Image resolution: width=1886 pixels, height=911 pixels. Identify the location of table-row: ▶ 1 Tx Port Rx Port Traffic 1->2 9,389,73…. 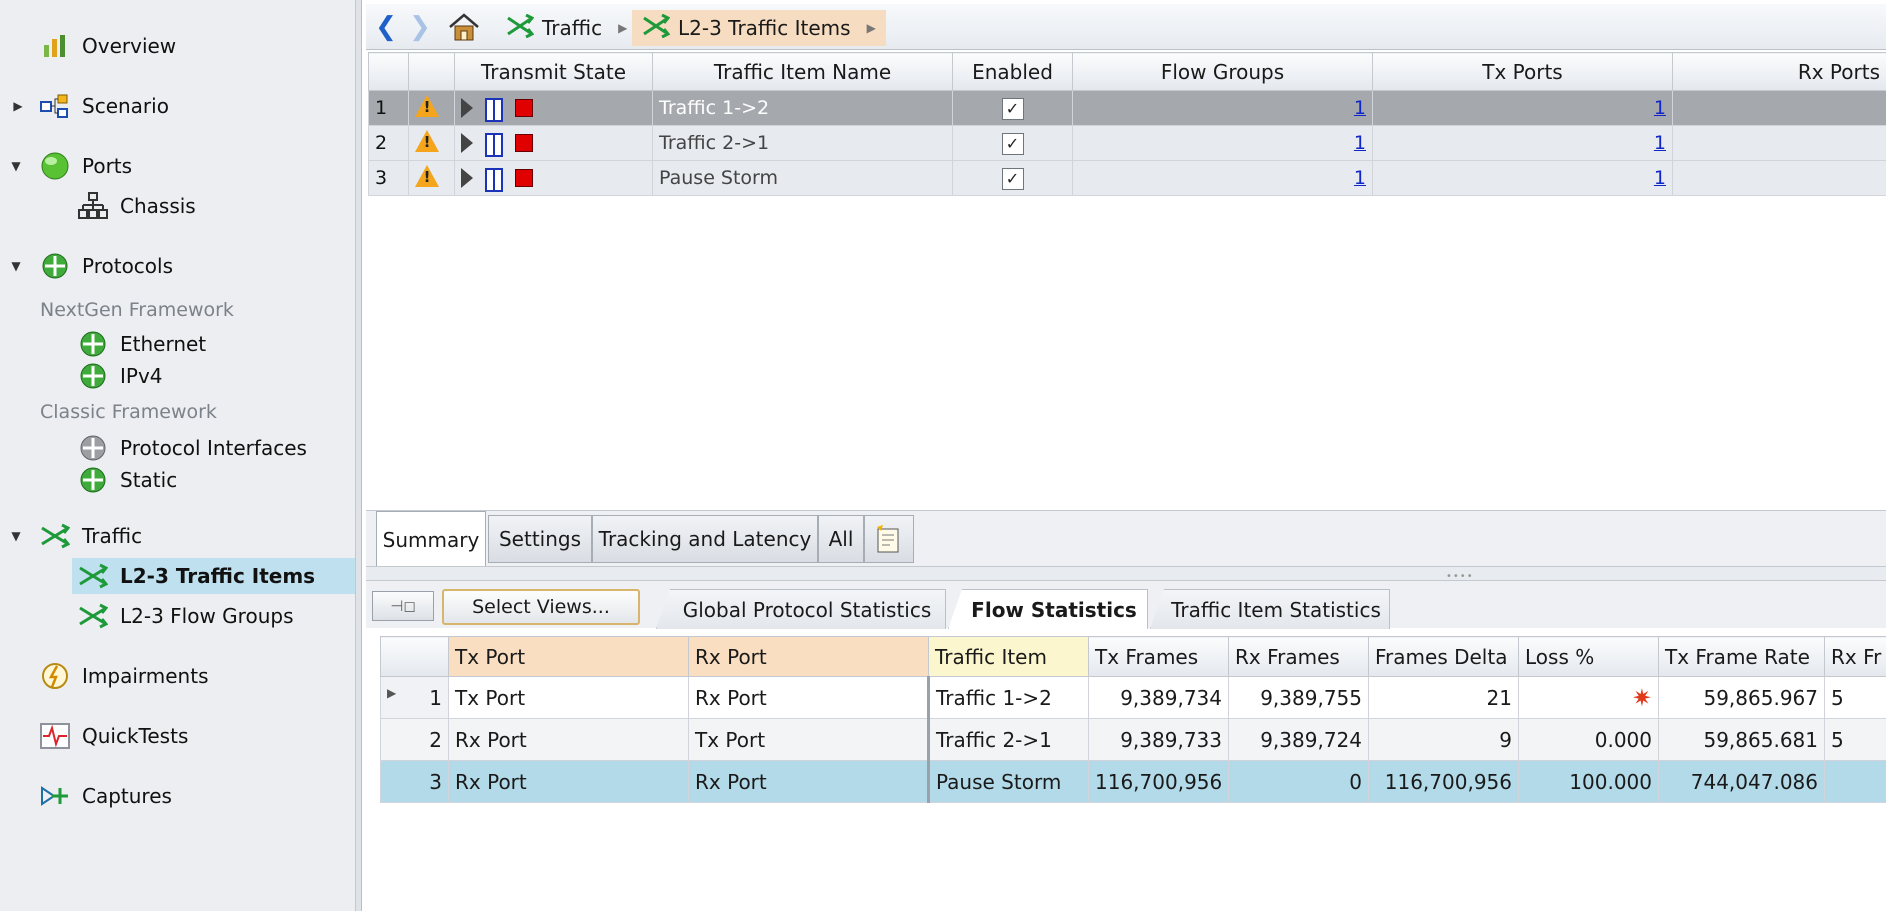
(1133, 697).